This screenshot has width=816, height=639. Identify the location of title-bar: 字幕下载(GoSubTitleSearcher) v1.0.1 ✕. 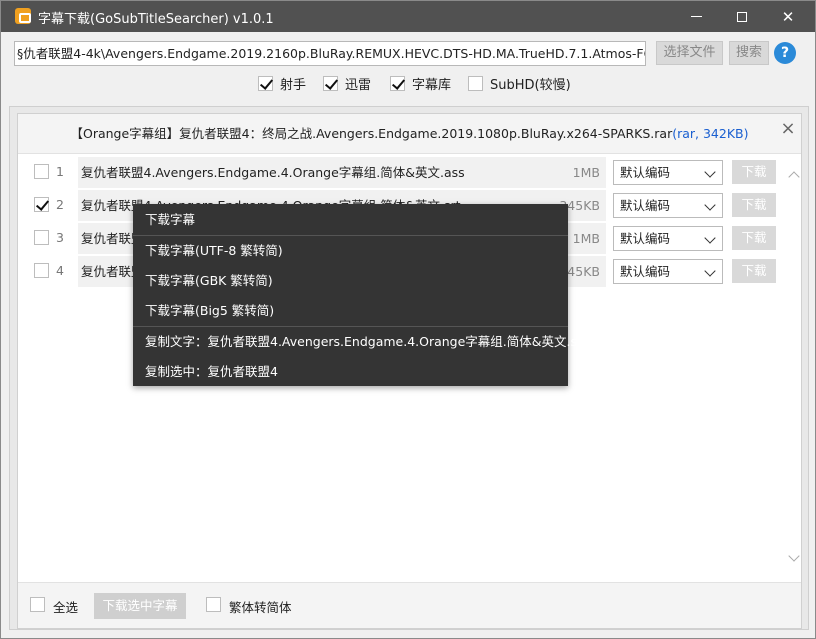
(408, 16).